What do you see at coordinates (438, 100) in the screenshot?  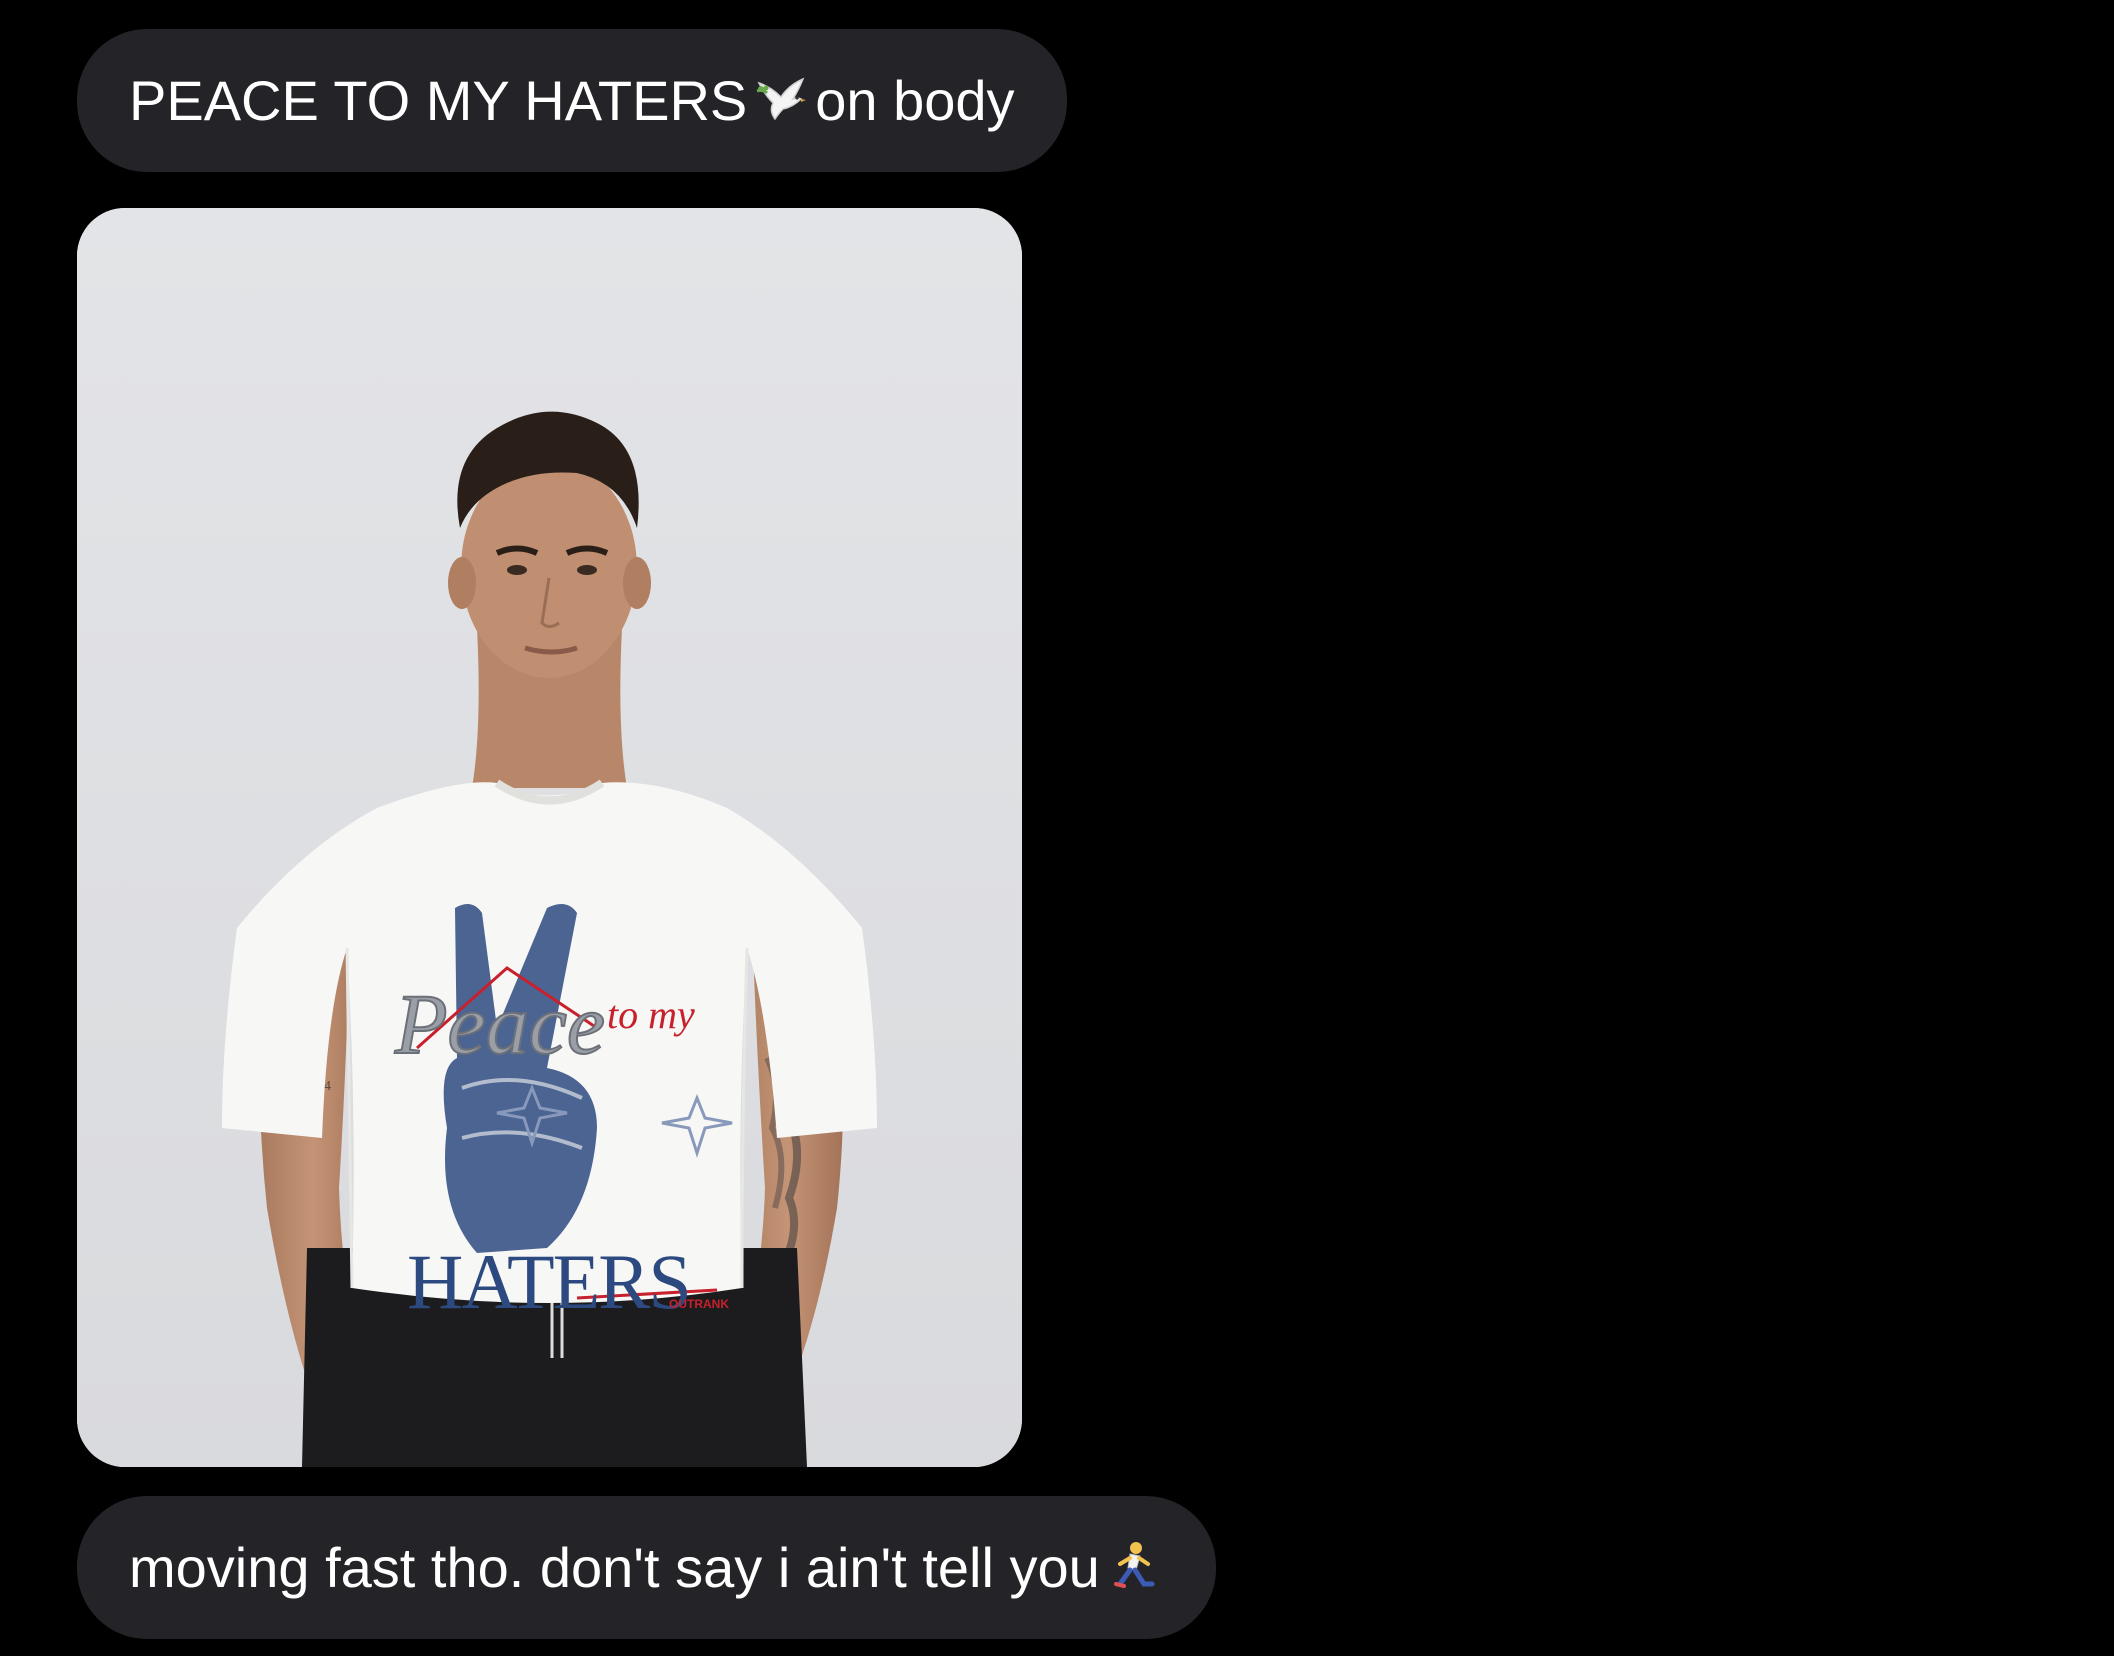 I see `message-text: PEACE TO MY HATERS` at bounding box center [438, 100].